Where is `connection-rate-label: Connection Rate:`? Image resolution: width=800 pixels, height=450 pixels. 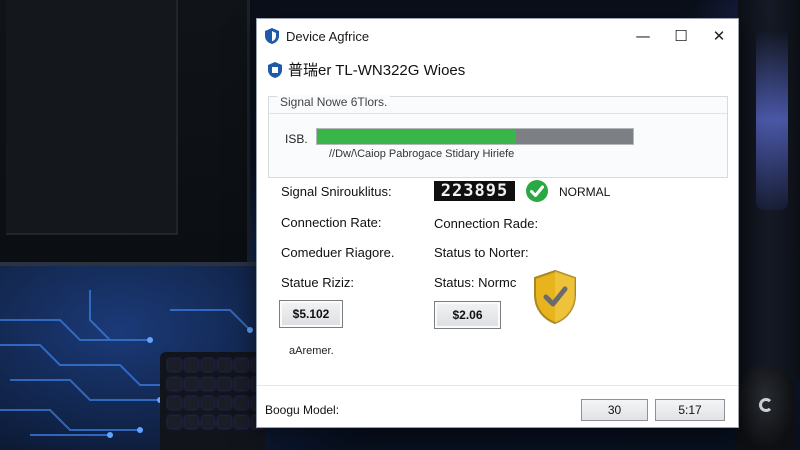 connection-rate-label: Connection Rate: is located at coordinates (331, 222).